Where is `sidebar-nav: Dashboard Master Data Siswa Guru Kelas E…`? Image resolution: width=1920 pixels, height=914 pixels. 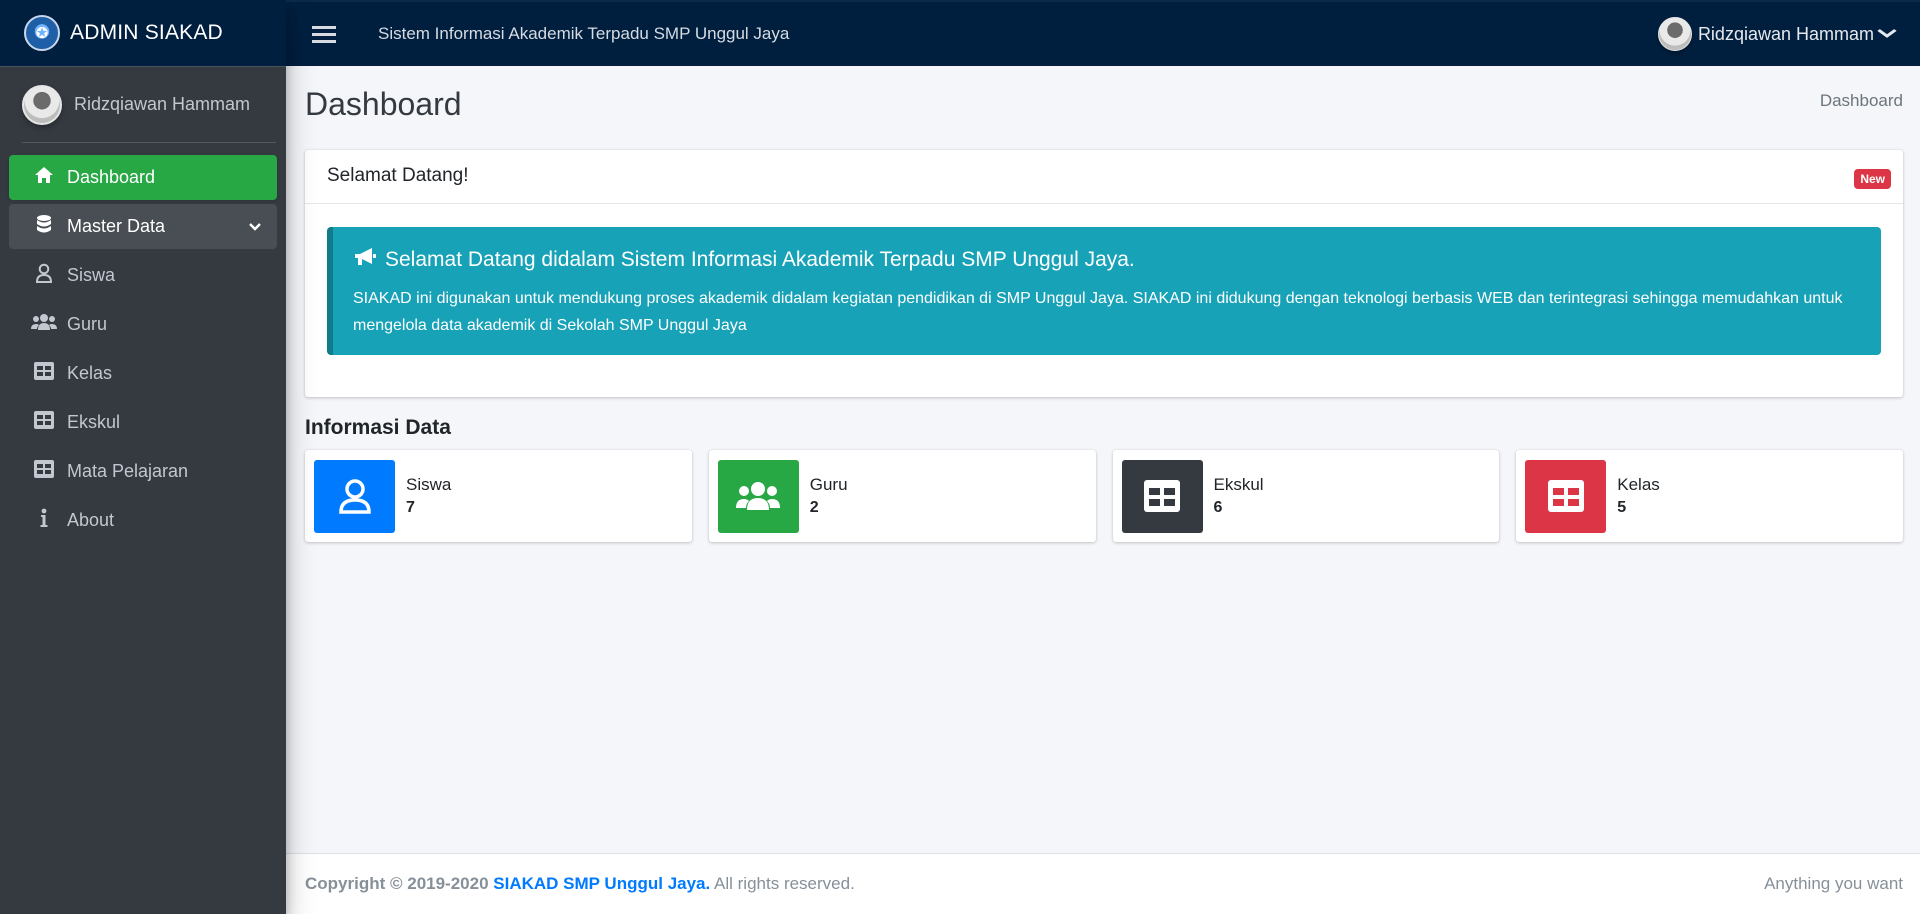 sidebar-nav: Dashboard Master Data Siswa Guru Kelas E… is located at coordinates (143, 343).